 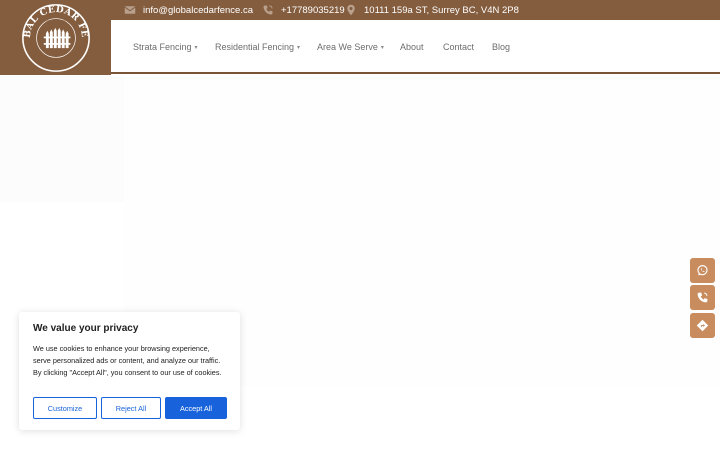 I want to click on nav-label: Blog, so click(x=501, y=47).